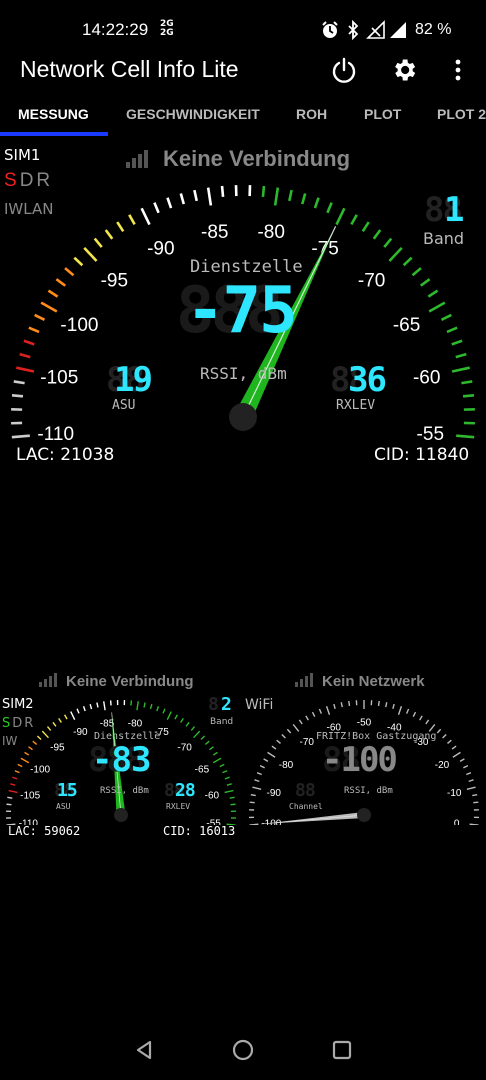 Image resolution: width=486 pixels, height=1080 pixels. Describe the element at coordinates (344, 70) in the screenshot. I see `power-button` at that location.